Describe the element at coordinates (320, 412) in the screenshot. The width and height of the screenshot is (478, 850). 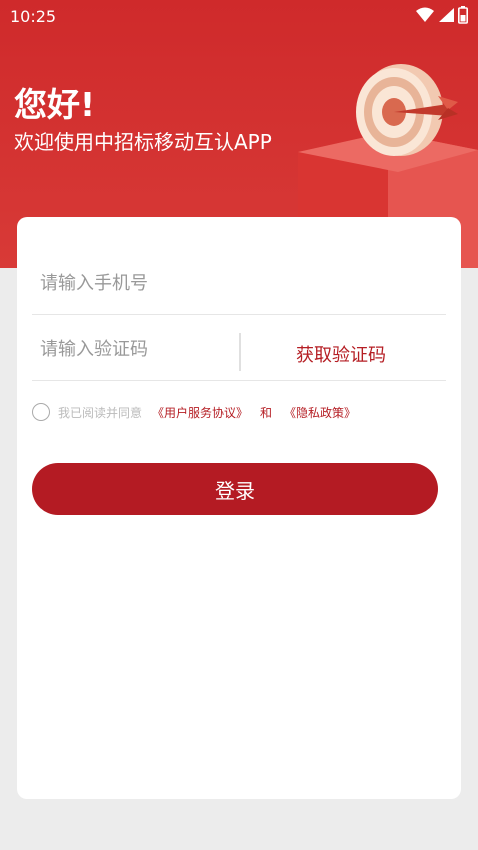
I see `privacy-policy-link: 《隐私政策》` at that location.